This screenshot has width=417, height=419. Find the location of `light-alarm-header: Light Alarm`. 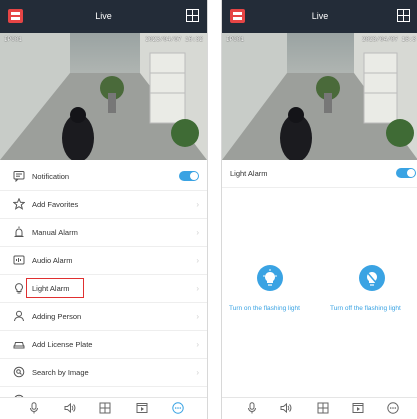

light-alarm-header: Light Alarm is located at coordinates (319, 174).